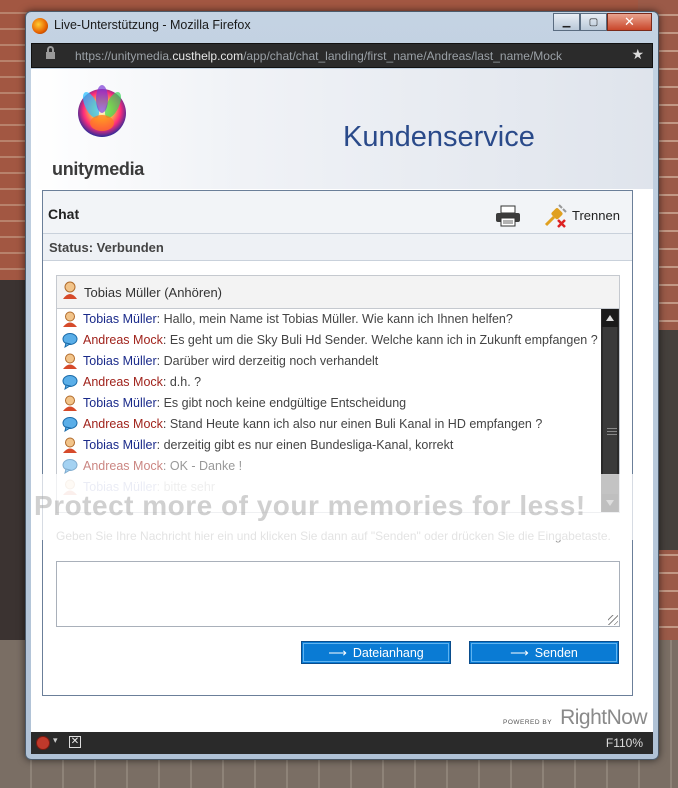  I want to click on chevron-down-icon: ▾, so click(55, 741).